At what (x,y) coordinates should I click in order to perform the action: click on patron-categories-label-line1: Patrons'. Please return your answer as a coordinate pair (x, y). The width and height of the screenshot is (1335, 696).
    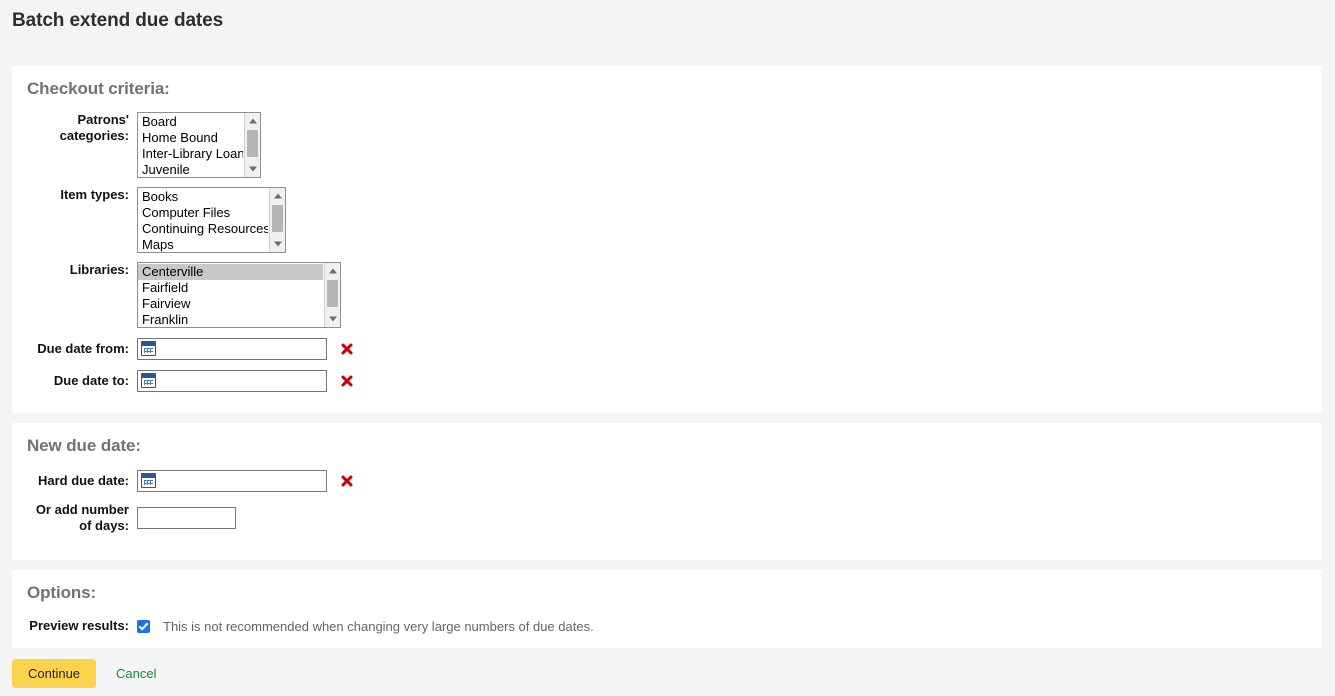
    Looking at the image, I should click on (103, 119).